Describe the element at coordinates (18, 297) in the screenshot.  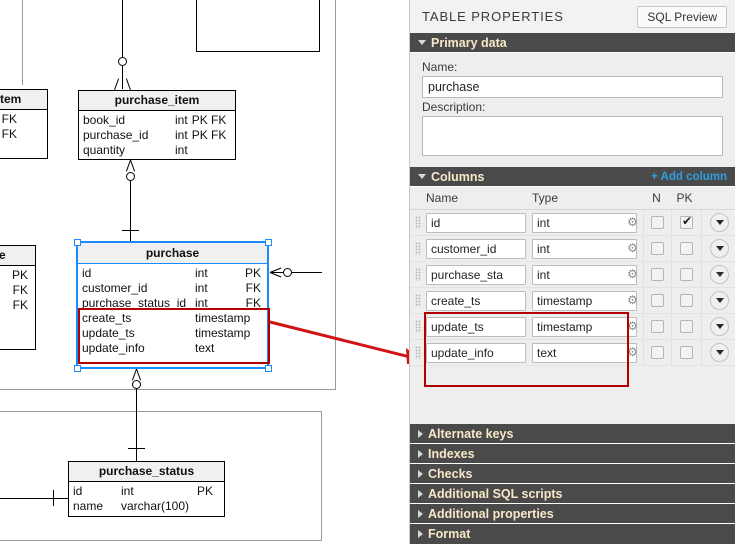
I see `entity-box-purchase-clipped: se PK FK FK stamp stamp` at that location.